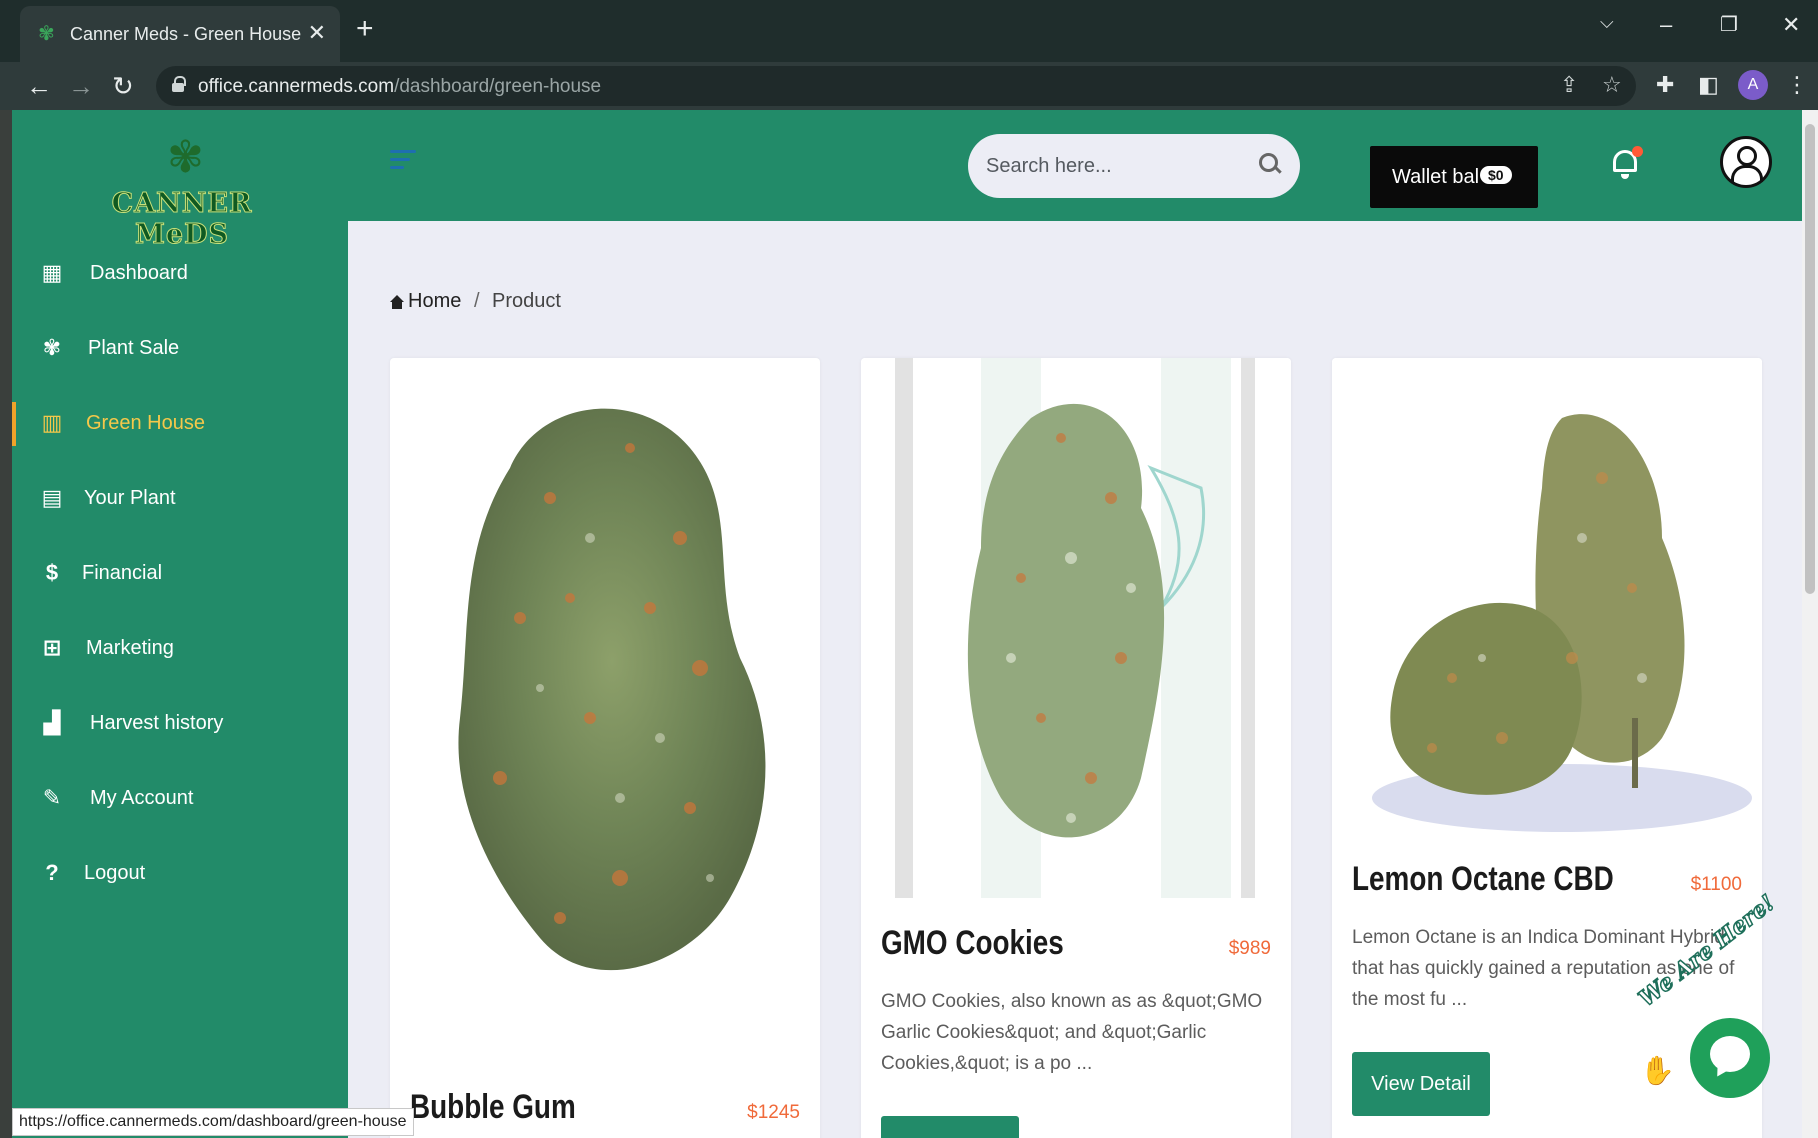  I want to click on tab-title: Canner Meds - Green House, so click(186, 34).